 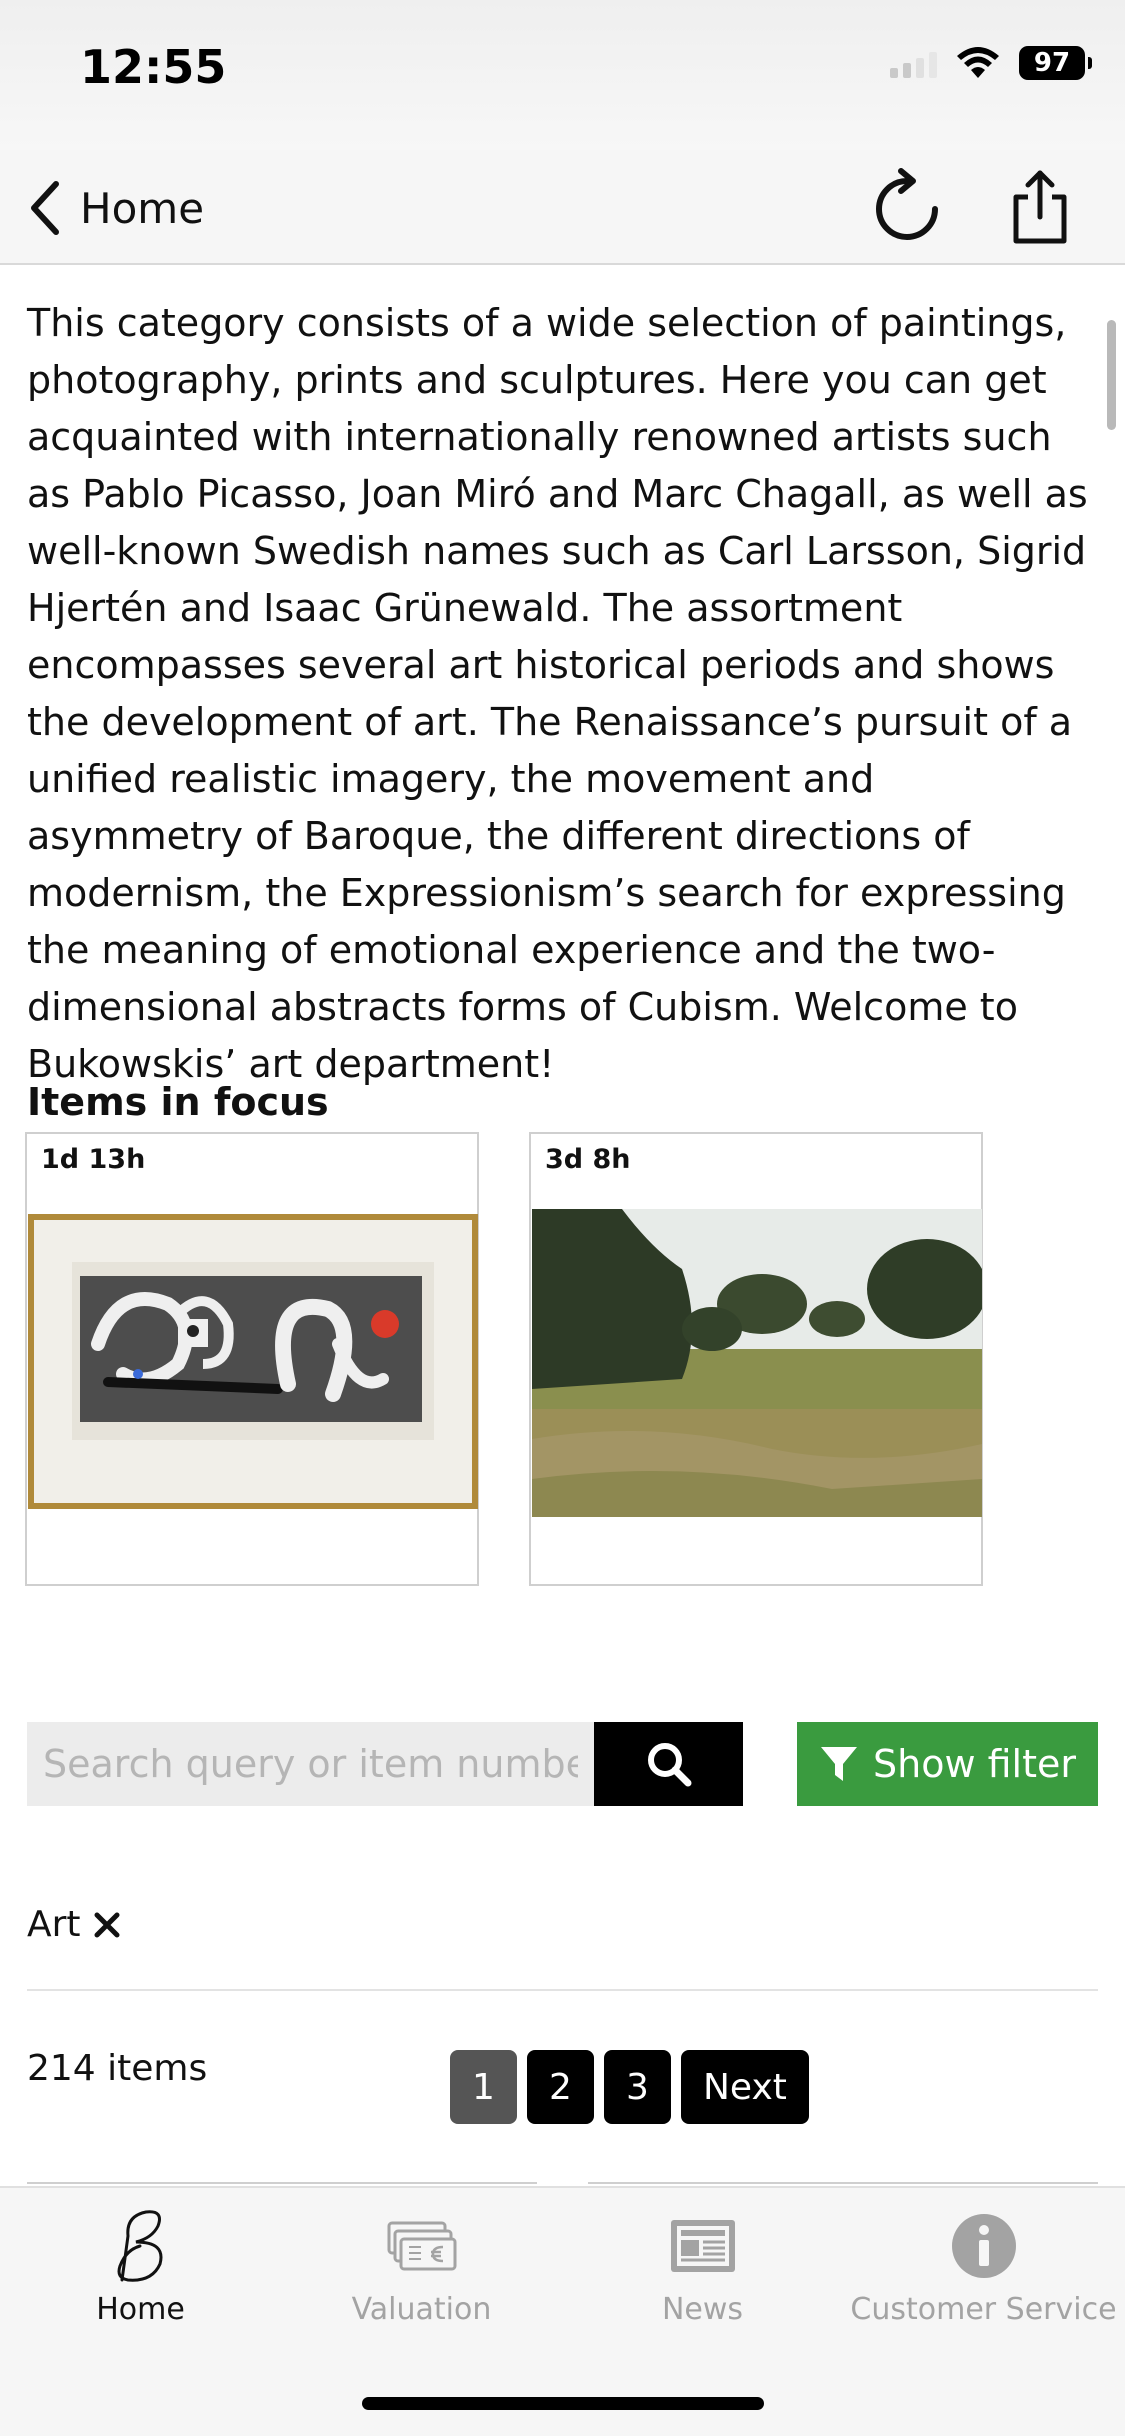 I want to click on search-icon, so click(x=669, y=1765).